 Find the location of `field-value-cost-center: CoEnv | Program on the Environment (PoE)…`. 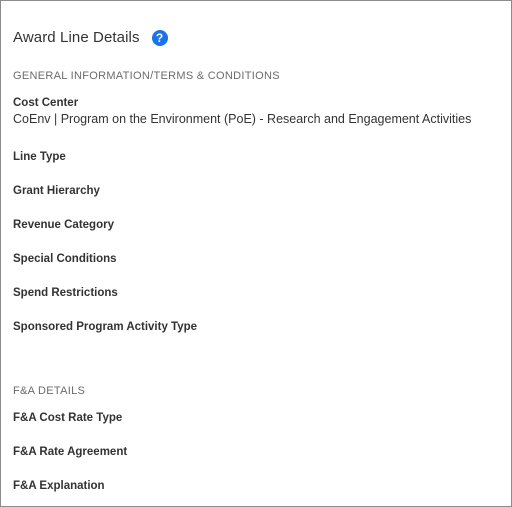

field-value-cost-center: CoEnv | Program on the Environment (PoE)… is located at coordinates (242, 119).